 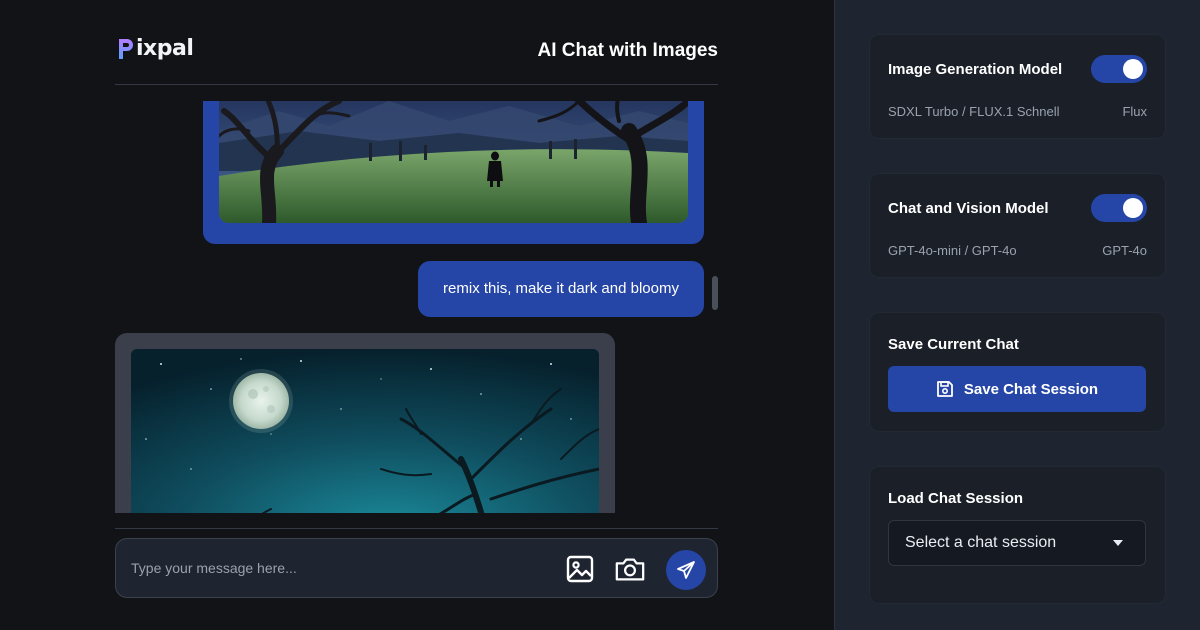 I want to click on chevron-down-icon, so click(x=1118, y=543).